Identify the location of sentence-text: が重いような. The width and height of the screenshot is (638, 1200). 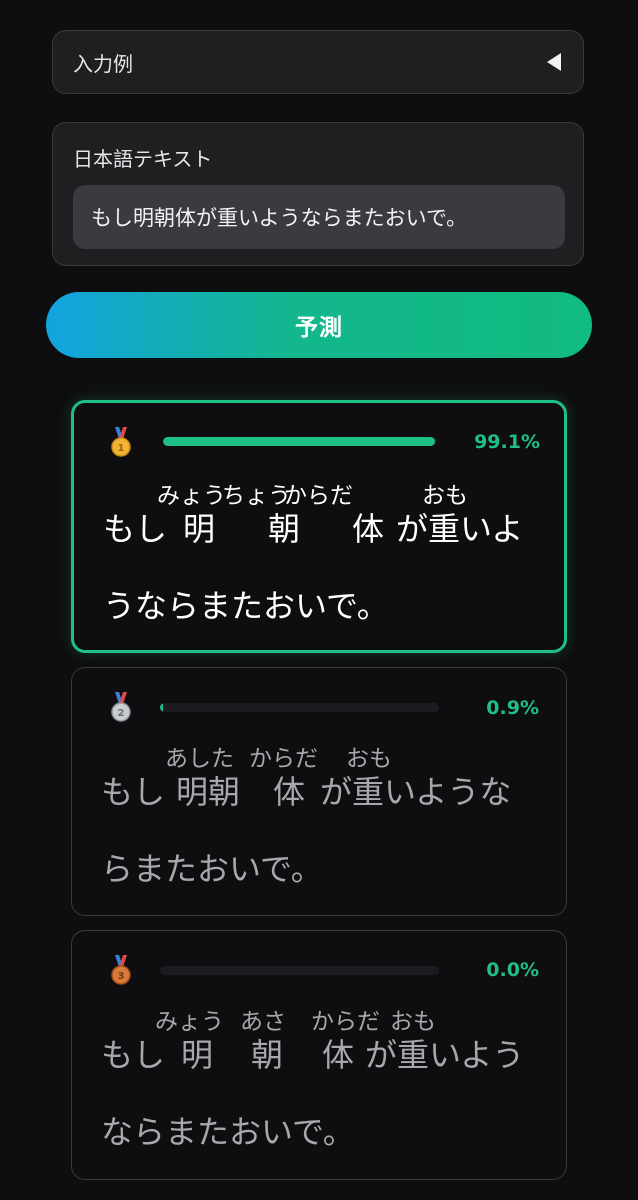
(416, 792).